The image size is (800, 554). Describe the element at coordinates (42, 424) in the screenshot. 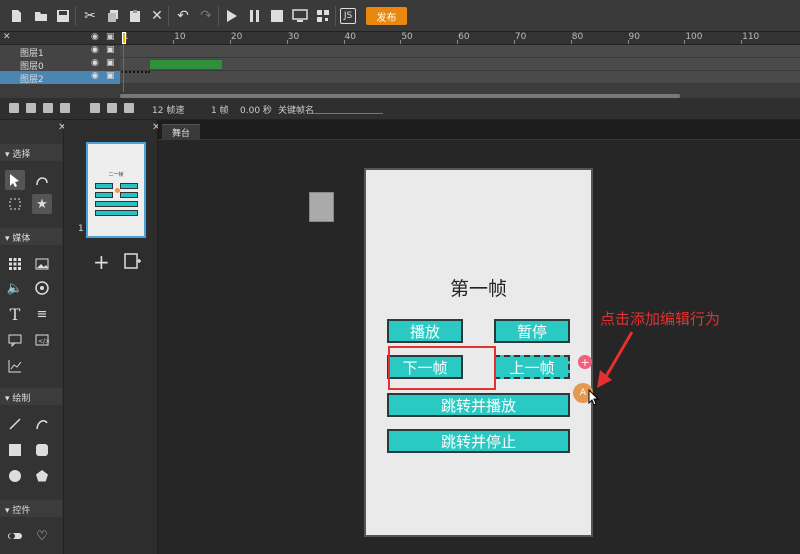

I see `curve-tool-icon` at that location.